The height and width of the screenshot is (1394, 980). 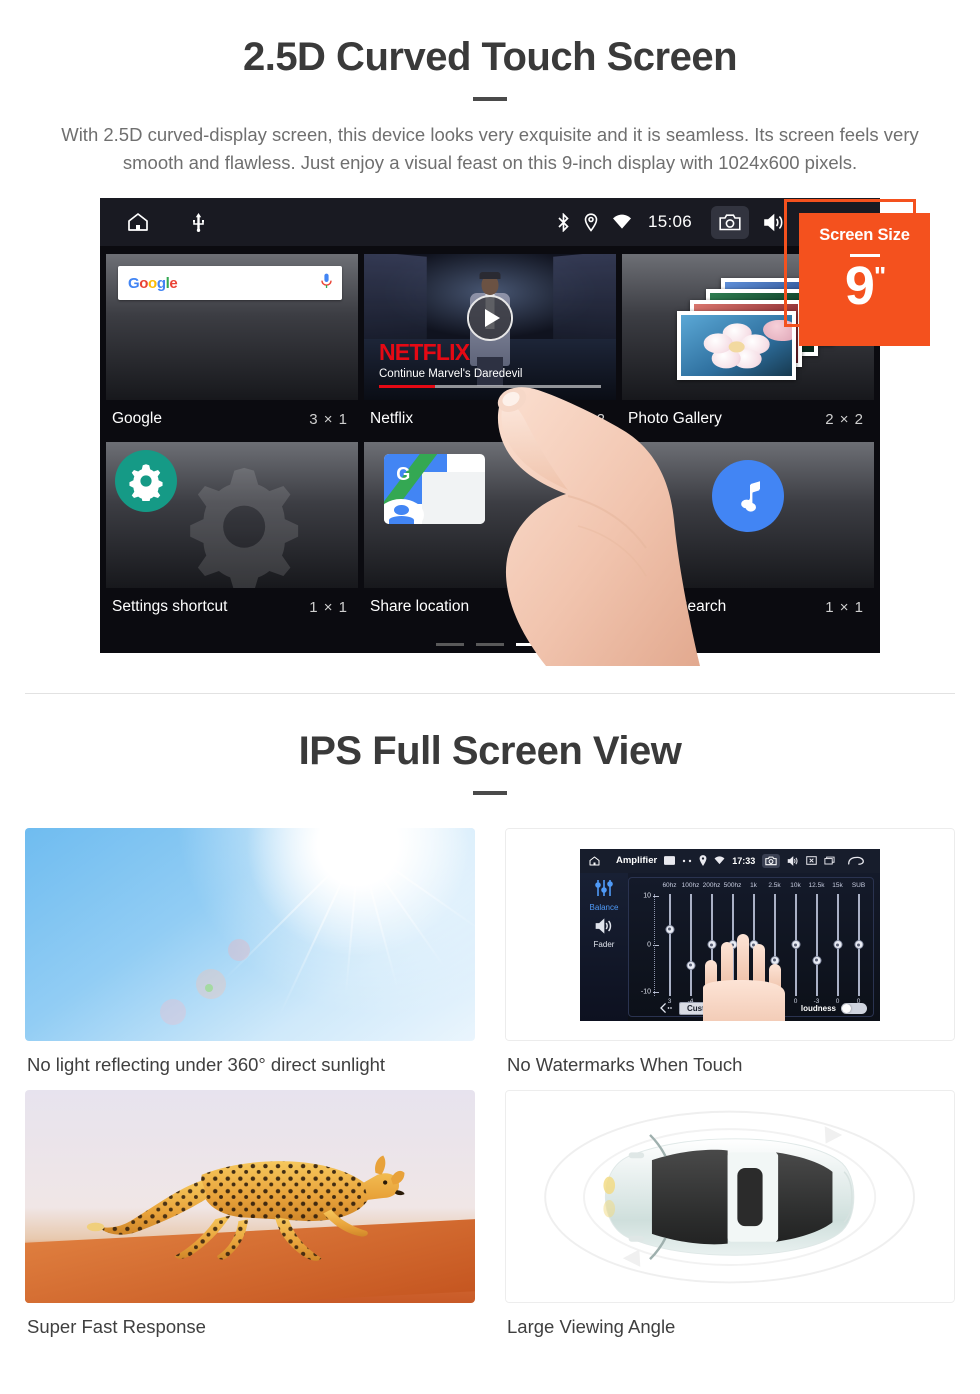 I want to click on widget-share-location: G Share location 1 × 1, so click(x=490, y=534).